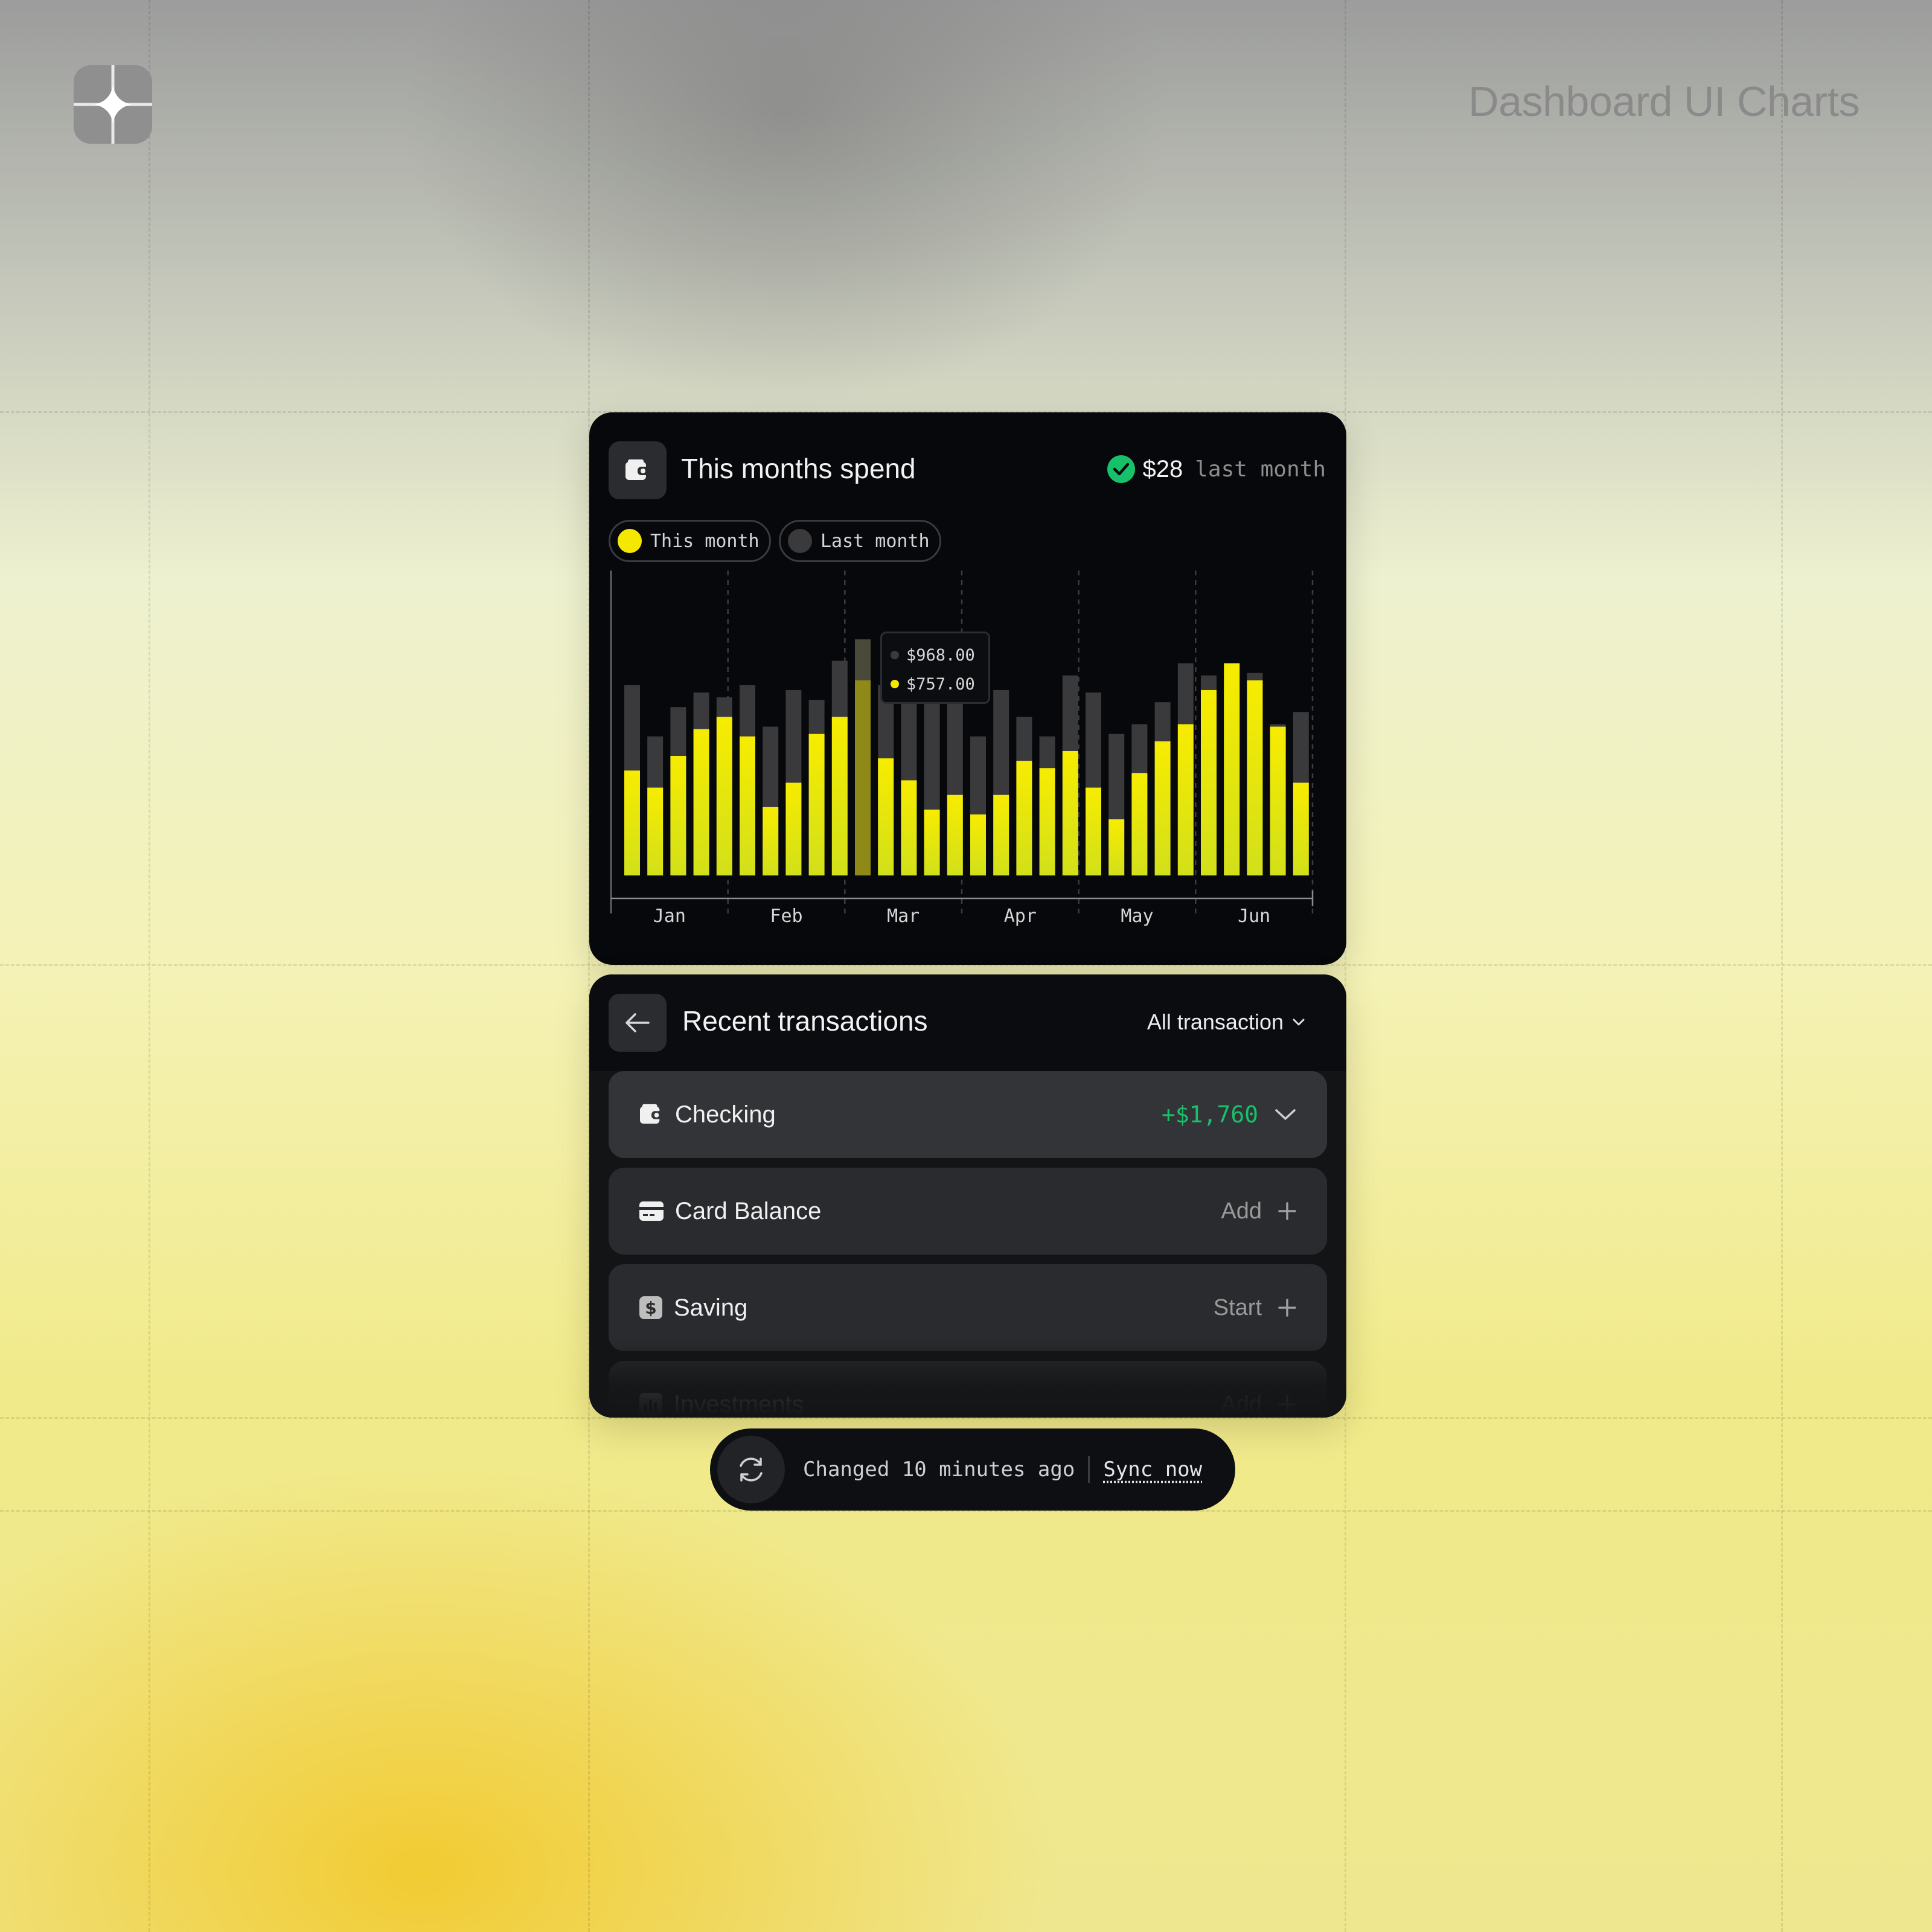  I want to click on refresh-icon, so click(751, 1469).